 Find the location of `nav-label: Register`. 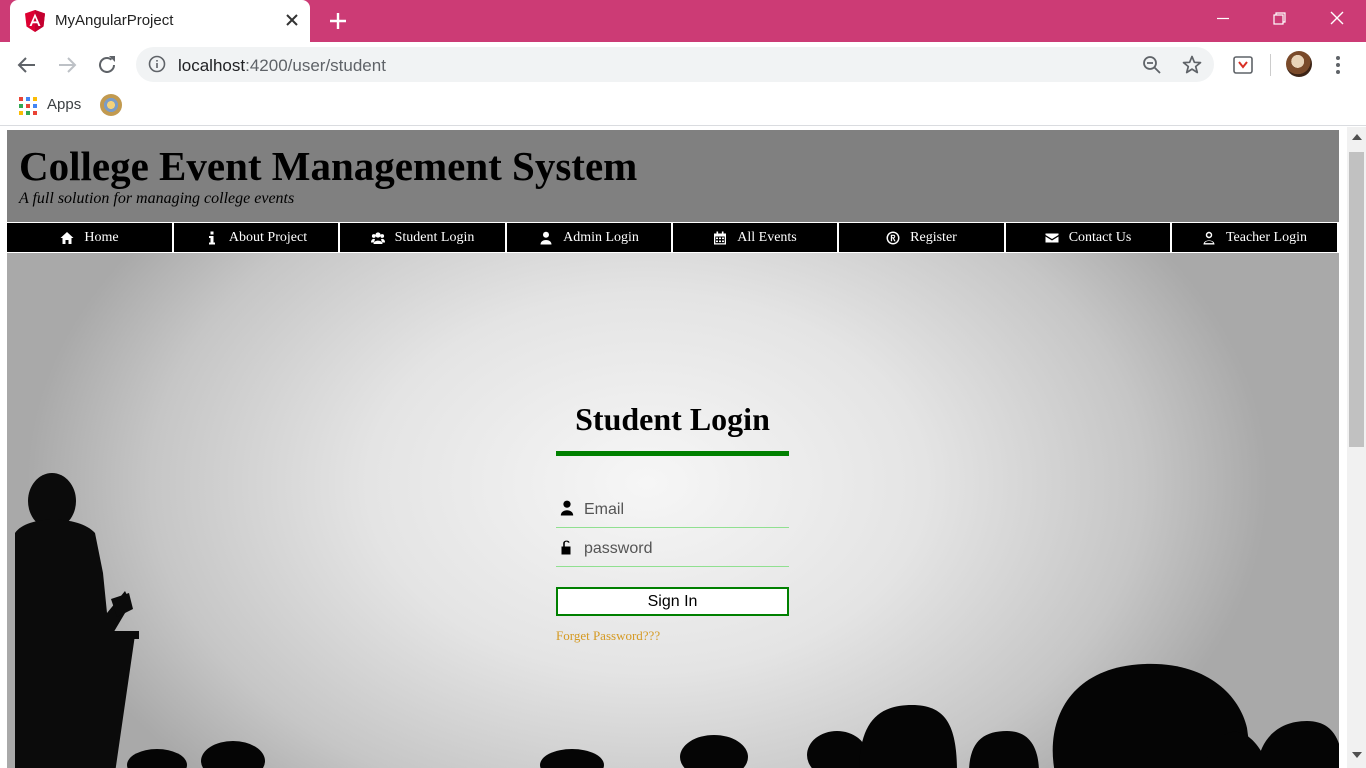

nav-label: Register is located at coordinates (933, 237).